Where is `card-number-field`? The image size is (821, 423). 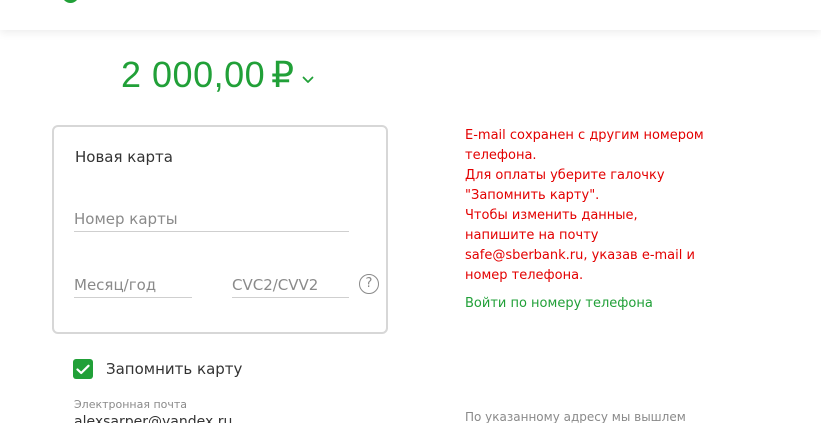 card-number-field is located at coordinates (211, 219).